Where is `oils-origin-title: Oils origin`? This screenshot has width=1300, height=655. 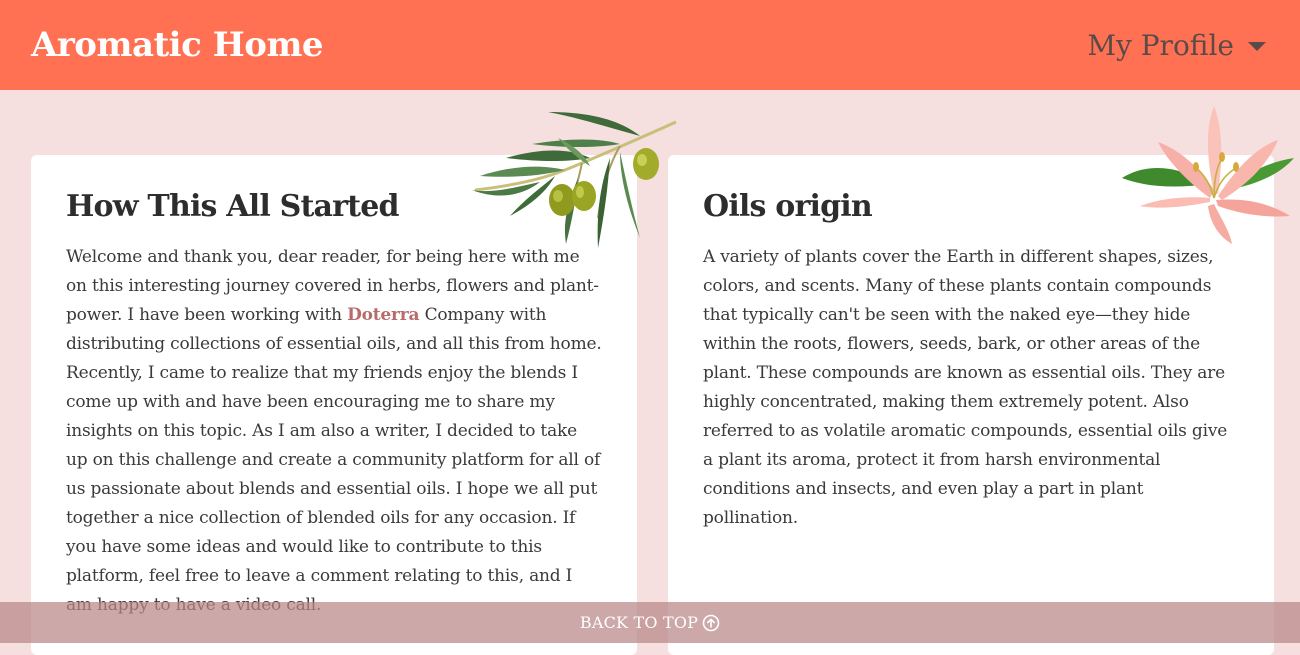
oils-origin-title: Oils origin is located at coordinates (788, 206).